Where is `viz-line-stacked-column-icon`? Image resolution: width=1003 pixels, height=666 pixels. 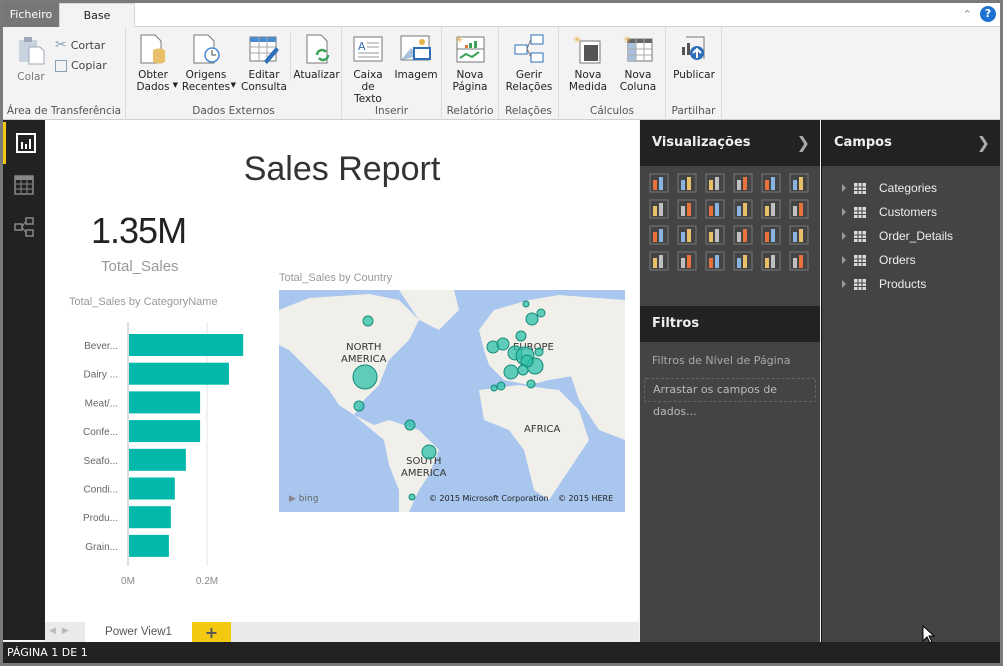 viz-line-stacked-column-icon is located at coordinates (715, 209).